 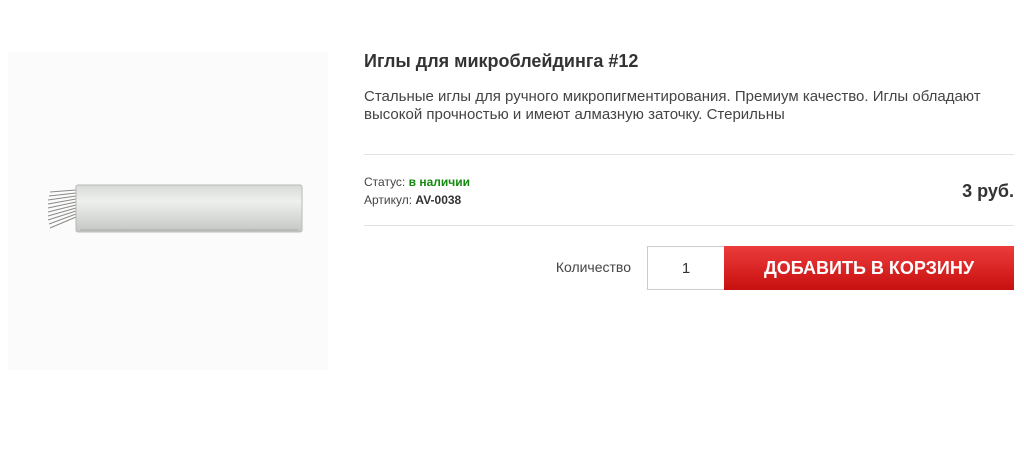 I want to click on sku-label: Артикул:, so click(x=388, y=200).